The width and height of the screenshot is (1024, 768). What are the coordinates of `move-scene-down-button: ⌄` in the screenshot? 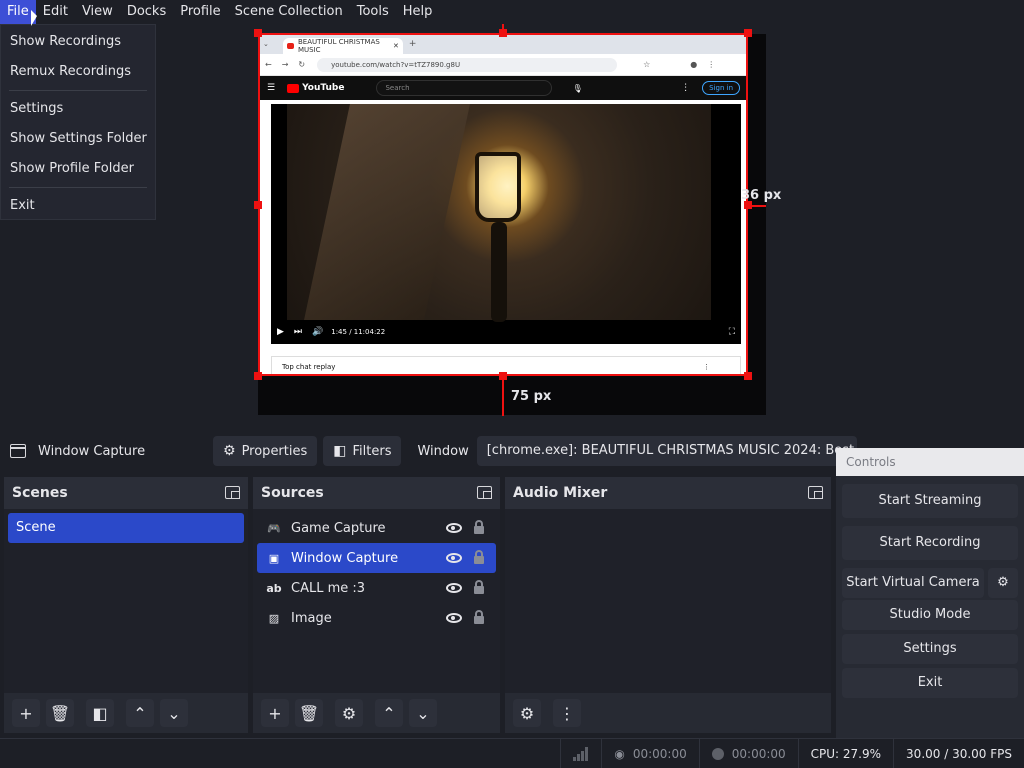 It's located at (174, 713).